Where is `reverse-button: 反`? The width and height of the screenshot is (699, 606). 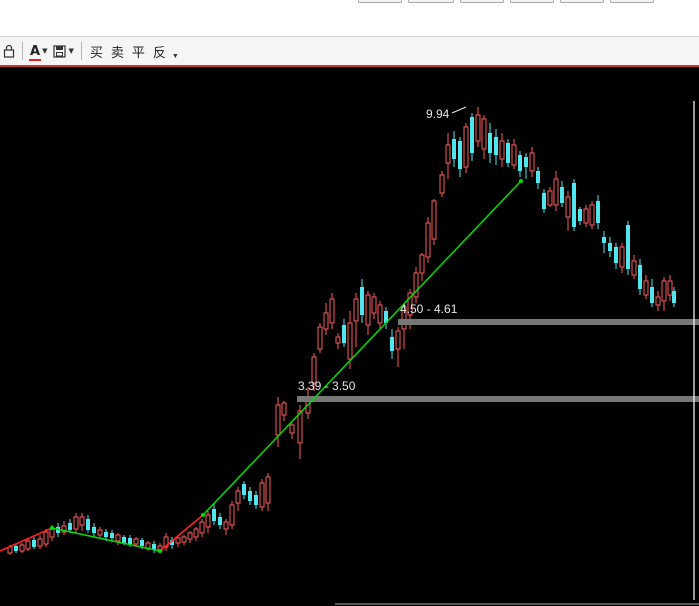 reverse-button: 反 is located at coordinates (159, 51).